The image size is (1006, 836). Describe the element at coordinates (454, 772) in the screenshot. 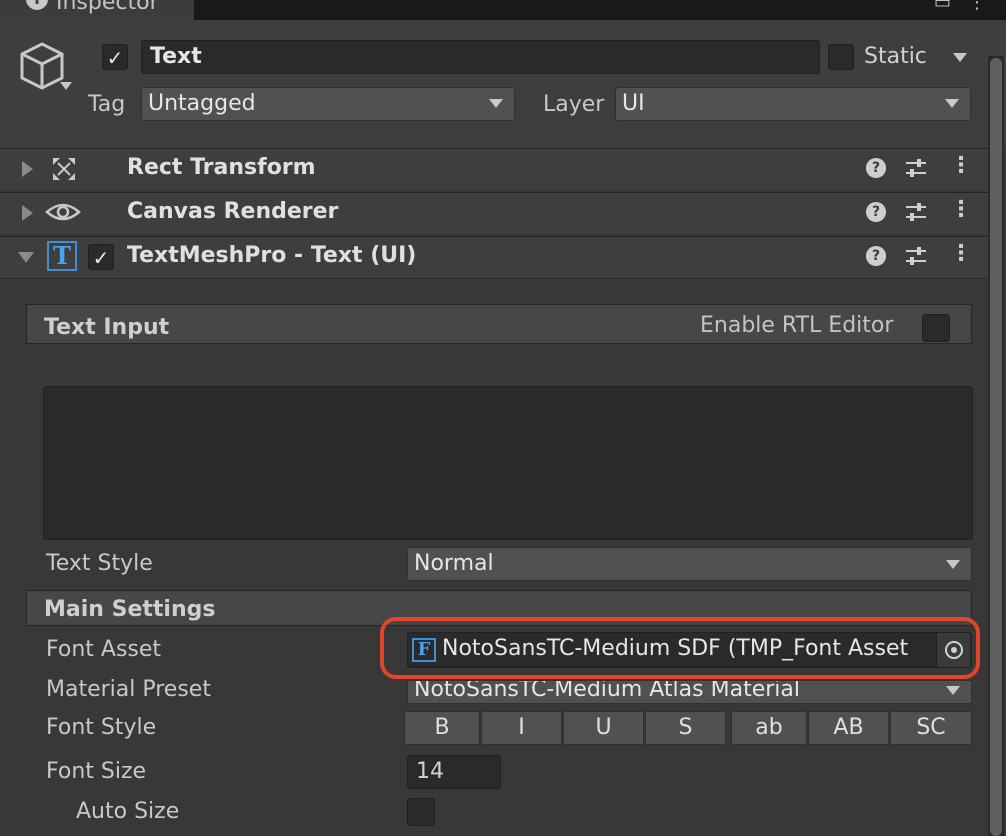

I see `font-size-field: 14` at that location.